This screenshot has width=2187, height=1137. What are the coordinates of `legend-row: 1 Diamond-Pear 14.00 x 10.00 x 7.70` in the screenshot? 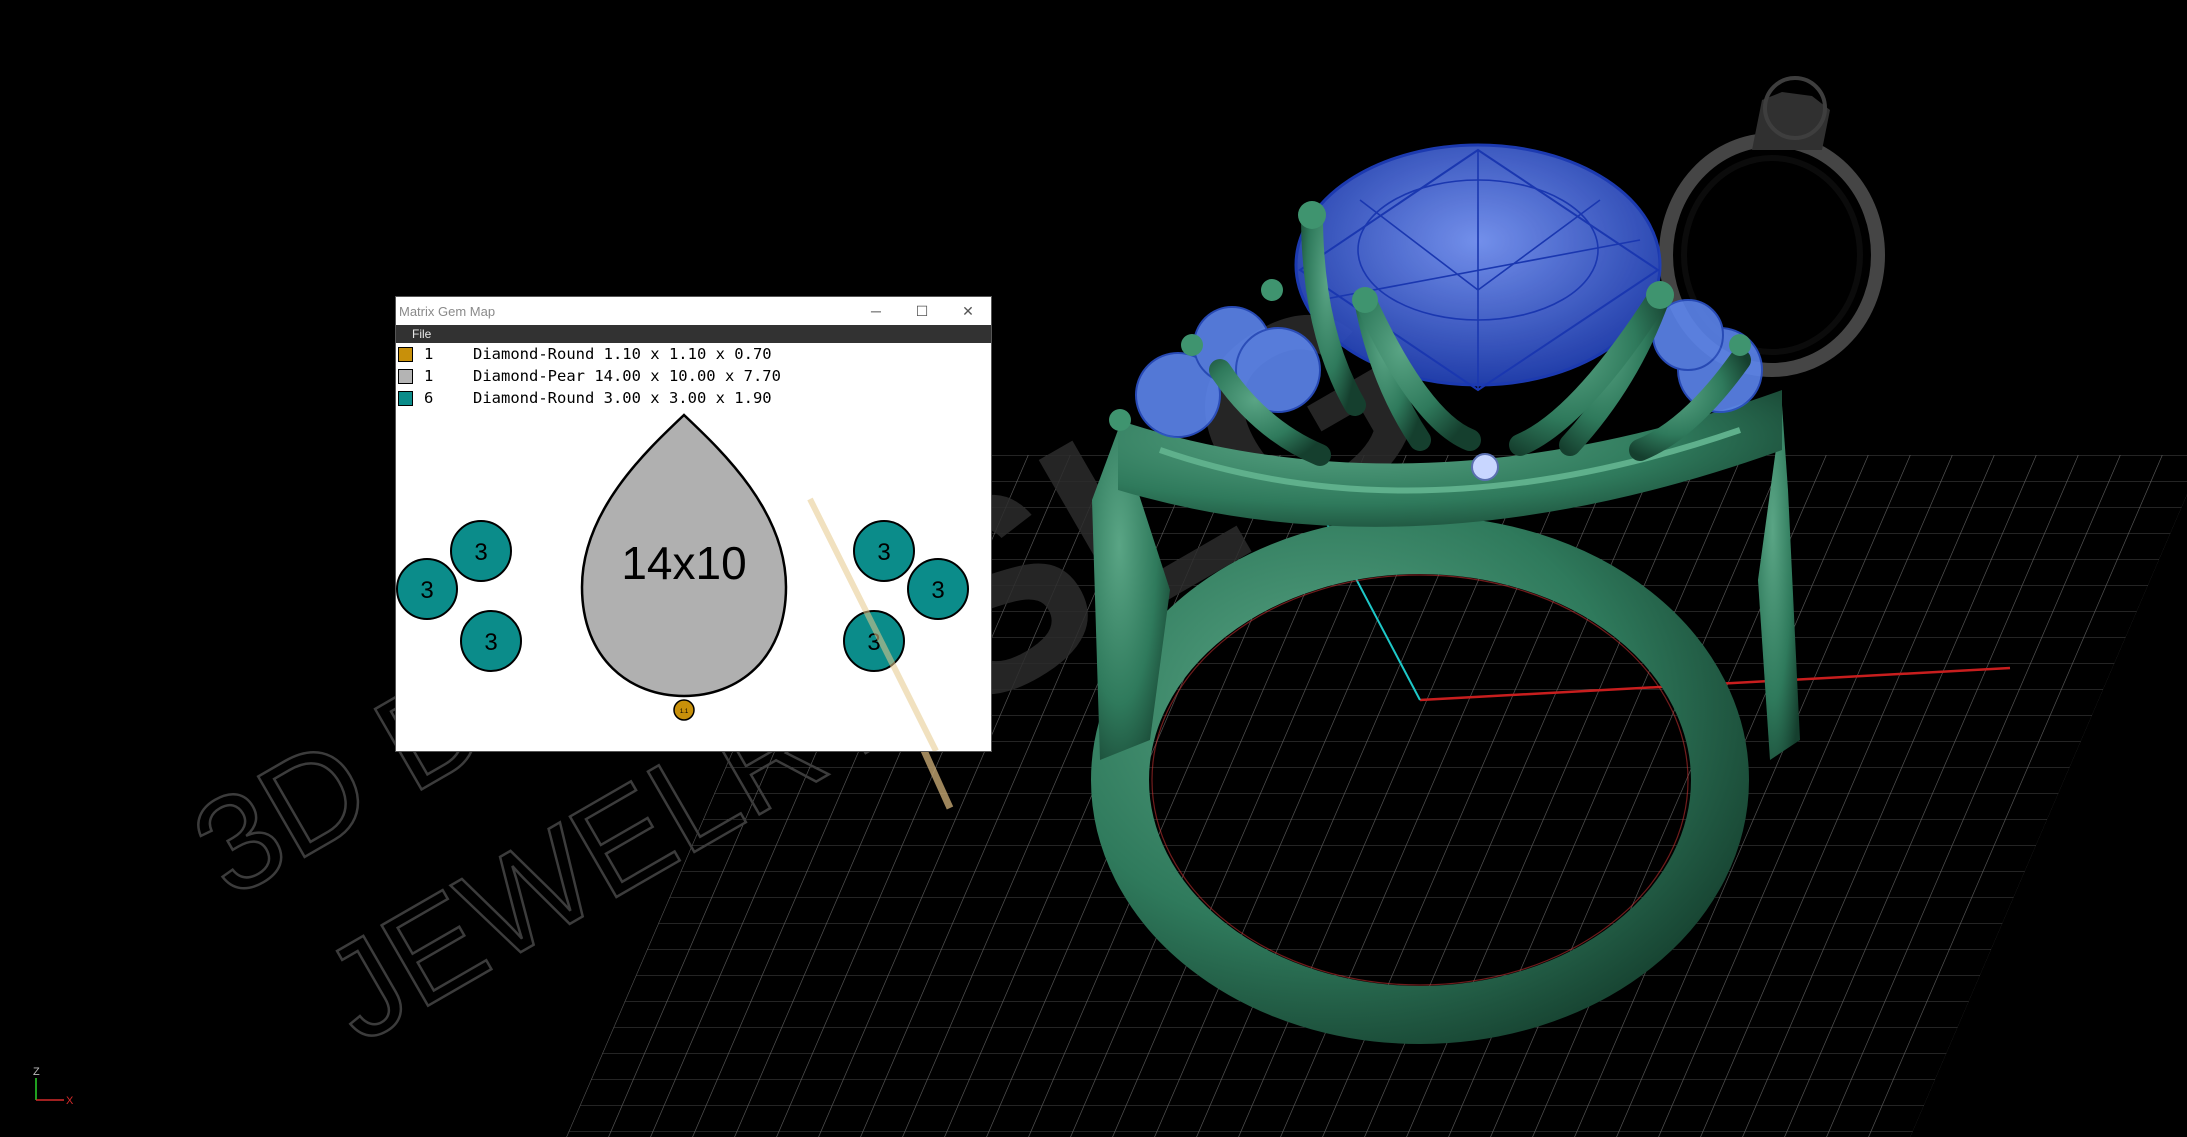 It's located at (693, 377).